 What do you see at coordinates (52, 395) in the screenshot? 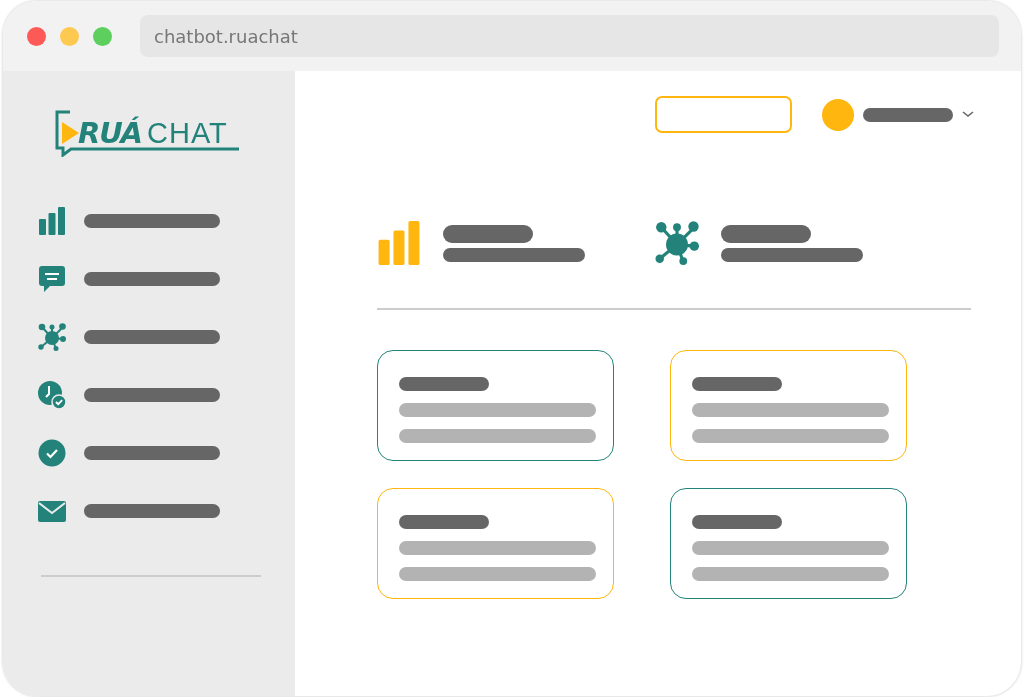
I see `clock-check-icon` at bounding box center [52, 395].